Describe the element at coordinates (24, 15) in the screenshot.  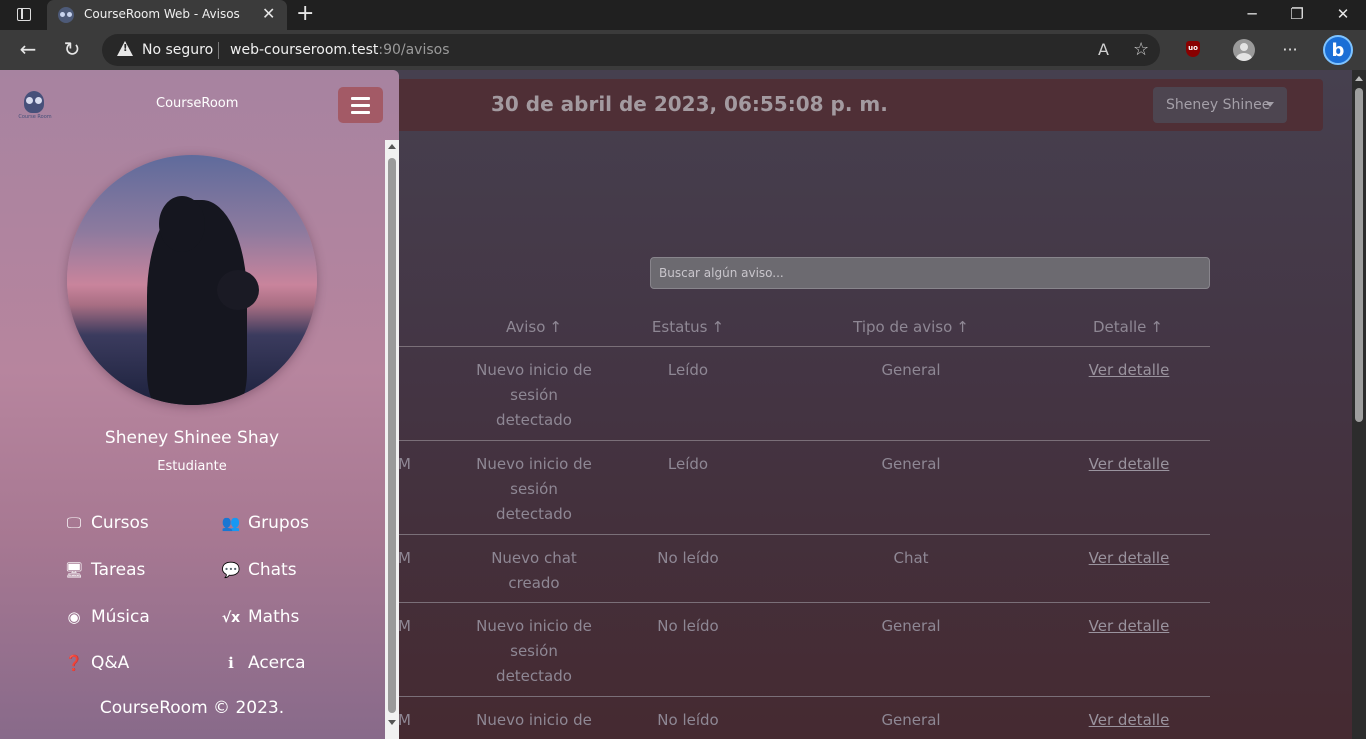
I see `tab-actions-icon` at that location.